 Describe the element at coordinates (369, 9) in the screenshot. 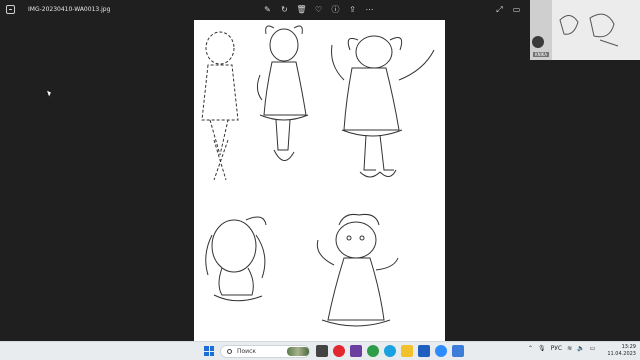

I see `more-icon: ⋯` at that location.